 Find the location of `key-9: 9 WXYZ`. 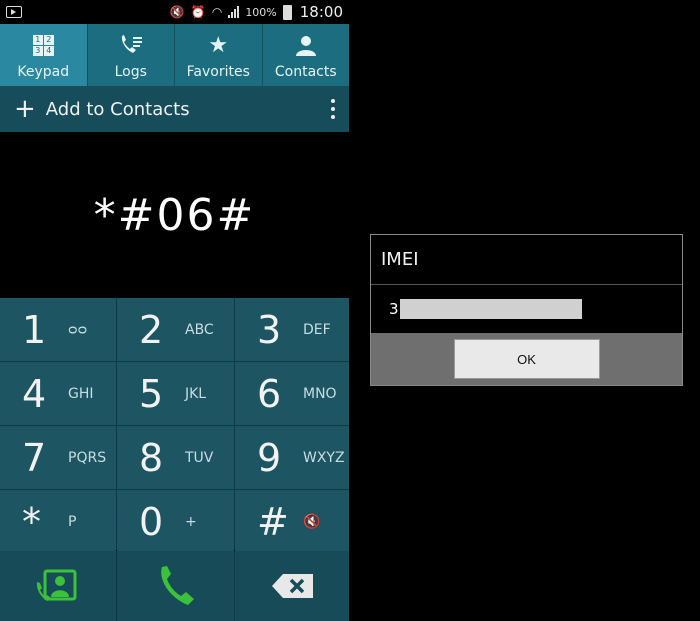

key-9: 9 WXYZ is located at coordinates (292, 457).